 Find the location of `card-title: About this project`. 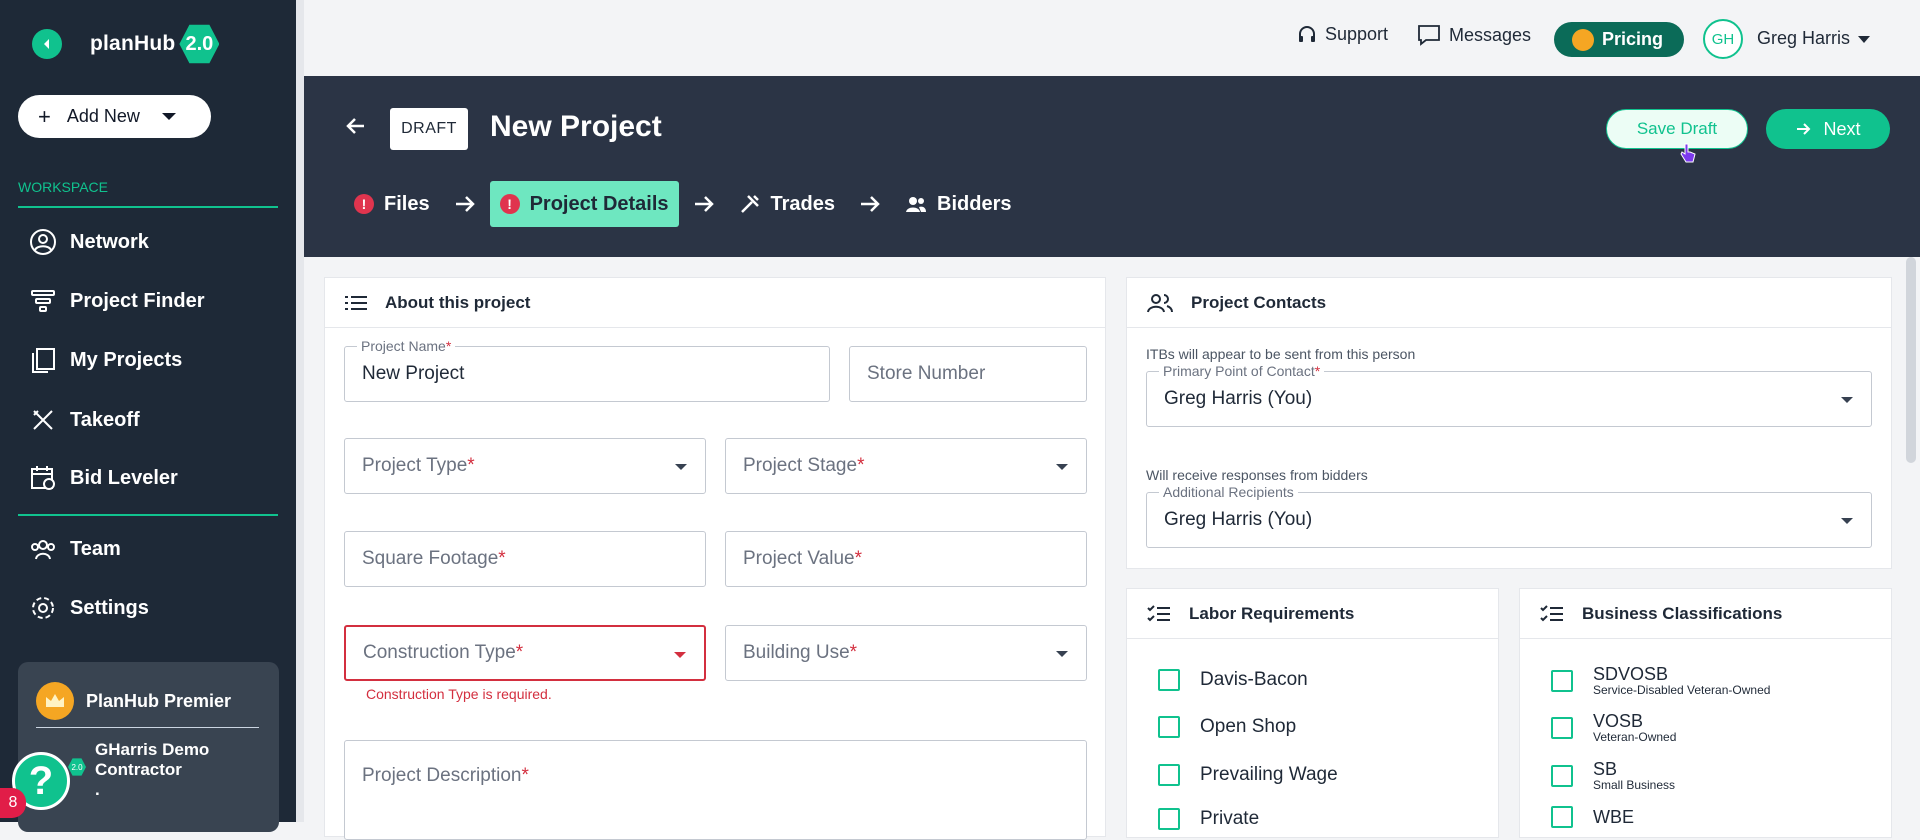

card-title: About this project is located at coordinates (458, 302).